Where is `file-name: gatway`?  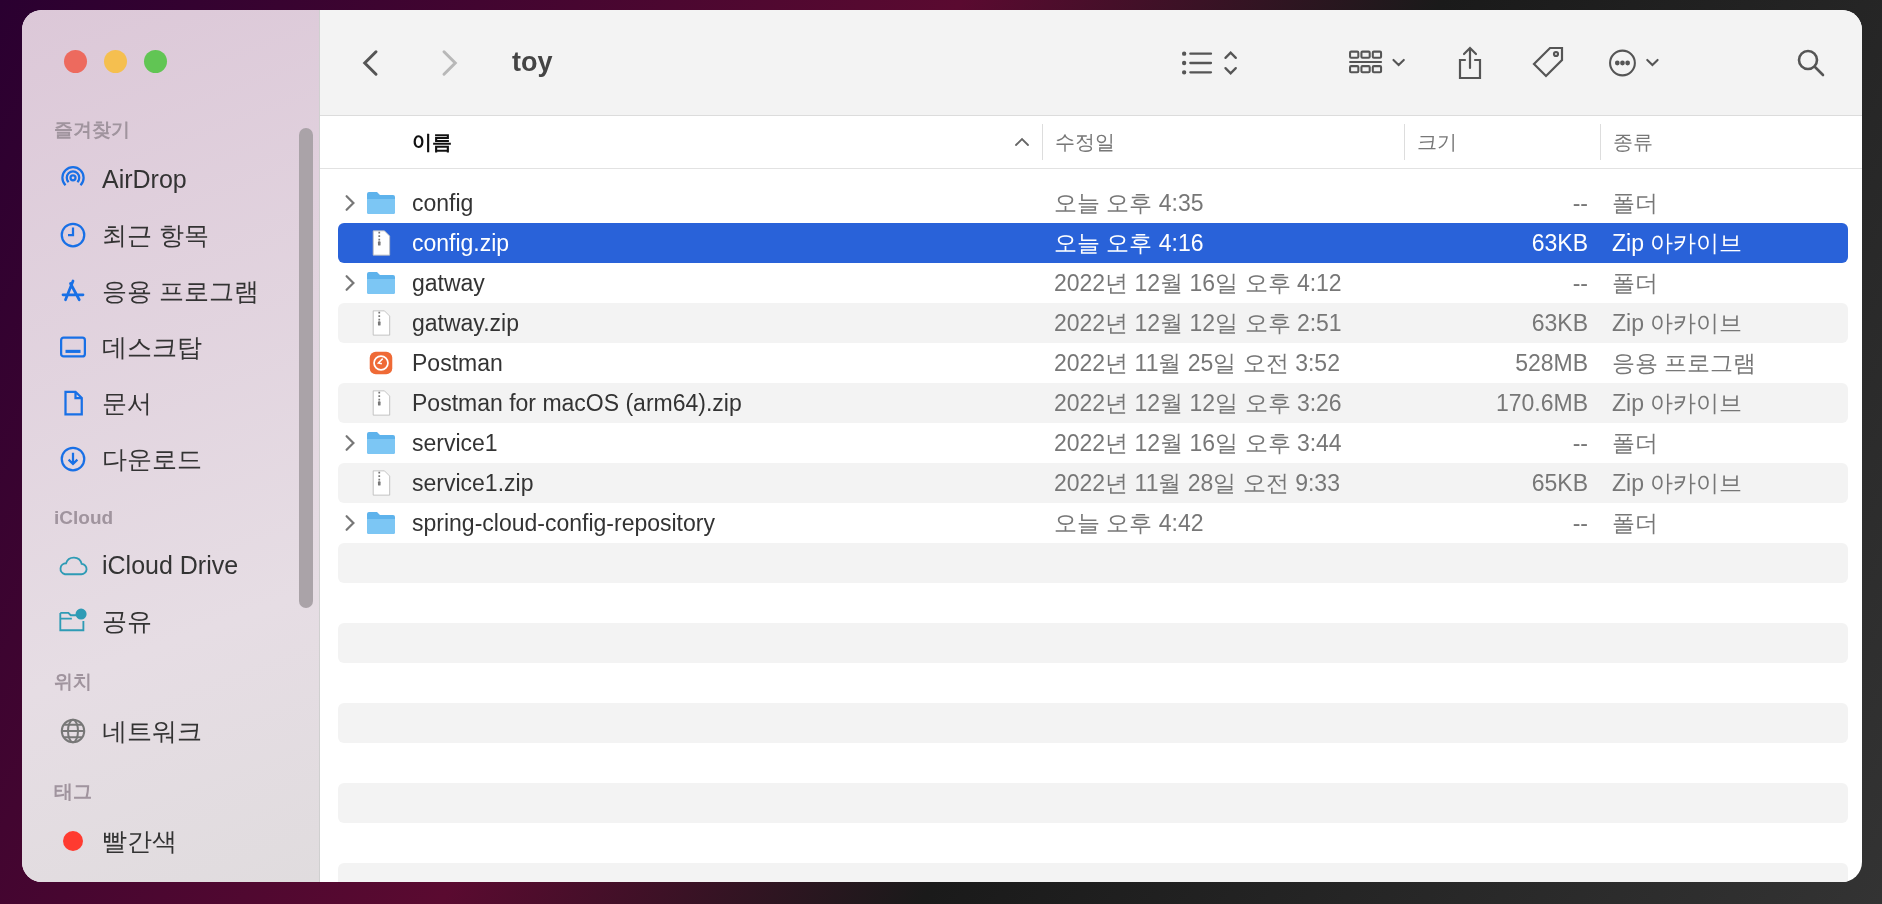
file-name: gatway is located at coordinates (448, 283).